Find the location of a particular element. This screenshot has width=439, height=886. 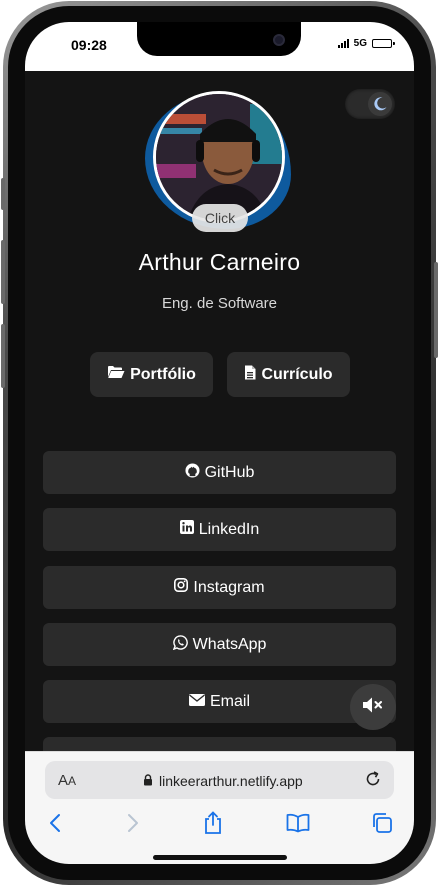

link-github: GitHub is located at coordinates (219, 472).